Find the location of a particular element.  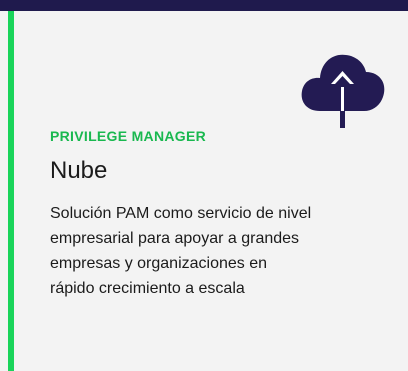

product-title: Nube is located at coordinates (79, 170).